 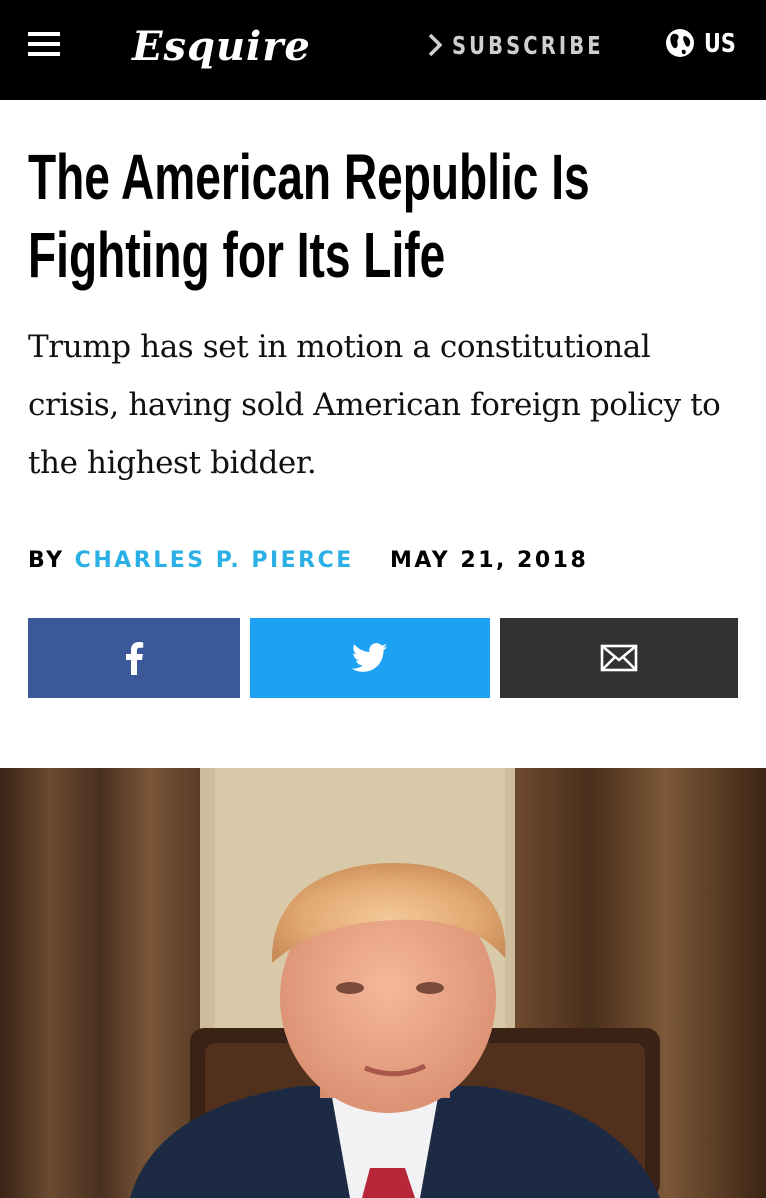 I want to click on twitter-icon, so click(x=370, y=657).